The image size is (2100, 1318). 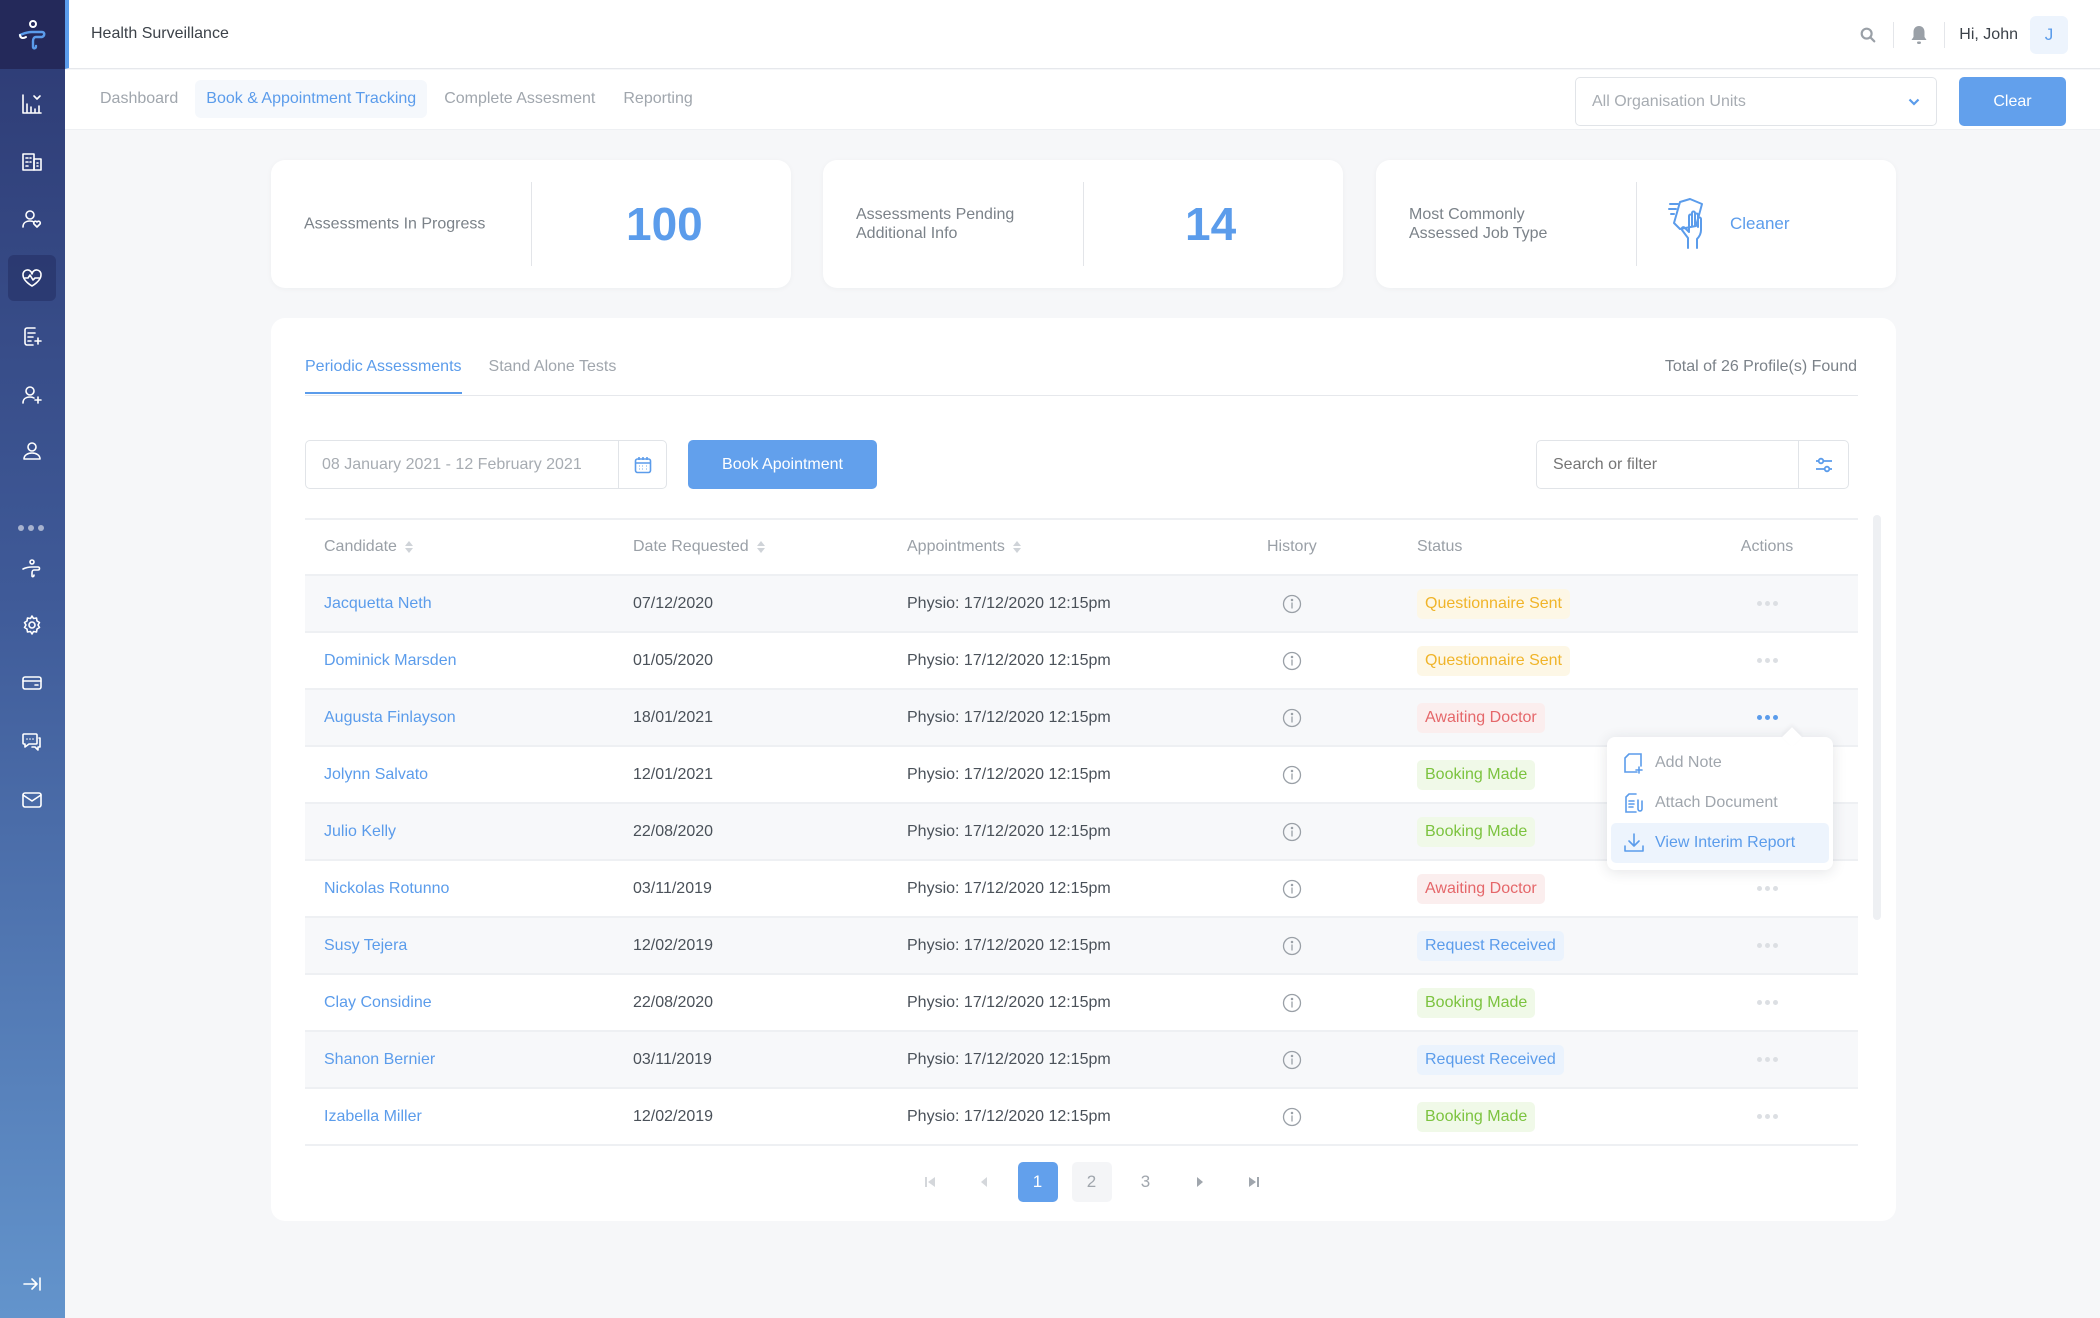 What do you see at coordinates (32, 741) in the screenshot?
I see `sidebar-item-messages` at bounding box center [32, 741].